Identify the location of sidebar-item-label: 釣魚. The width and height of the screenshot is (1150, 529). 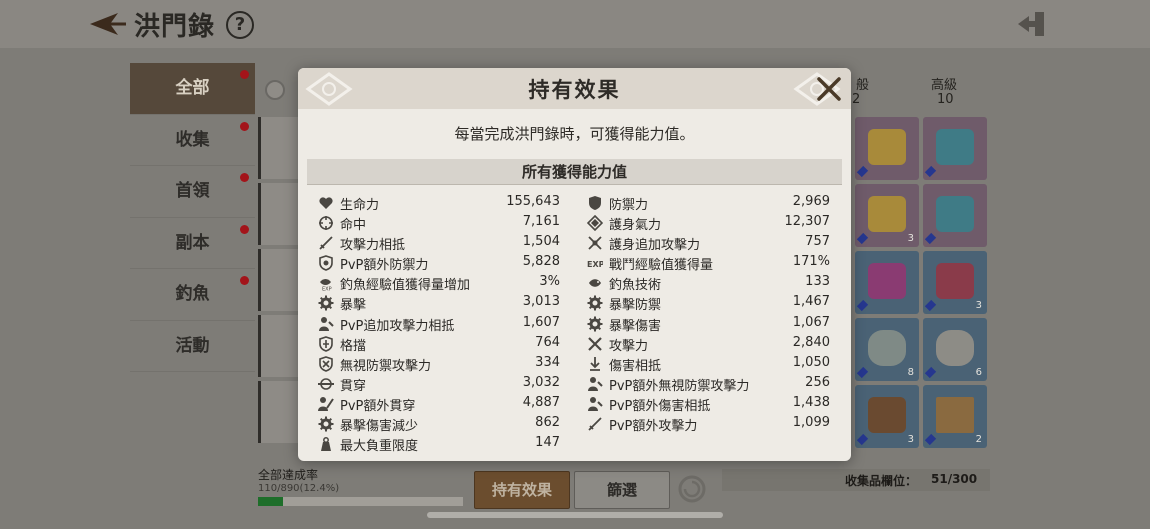
(192, 294).